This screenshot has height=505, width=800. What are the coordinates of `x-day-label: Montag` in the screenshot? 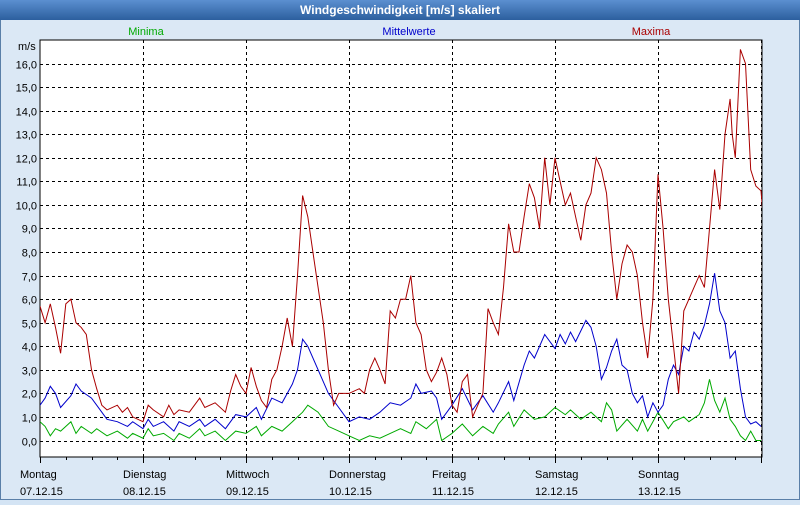 It's located at (38, 475).